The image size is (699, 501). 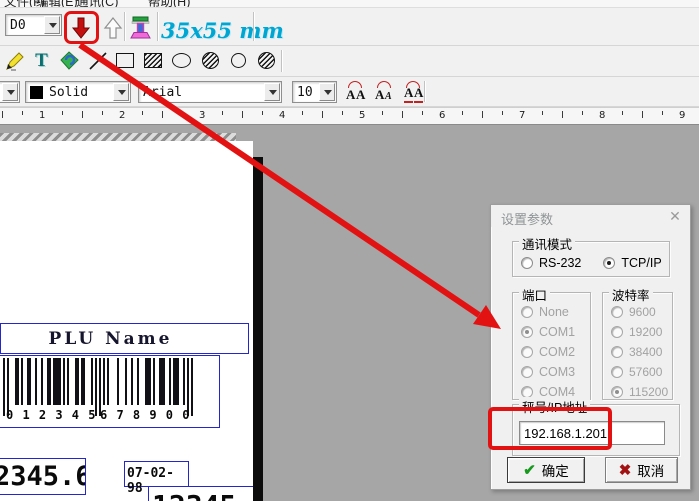 I want to click on barcode-field: 0 1 2 3 4 5 6 7 8 9 0 0, so click(x=110, y=391).